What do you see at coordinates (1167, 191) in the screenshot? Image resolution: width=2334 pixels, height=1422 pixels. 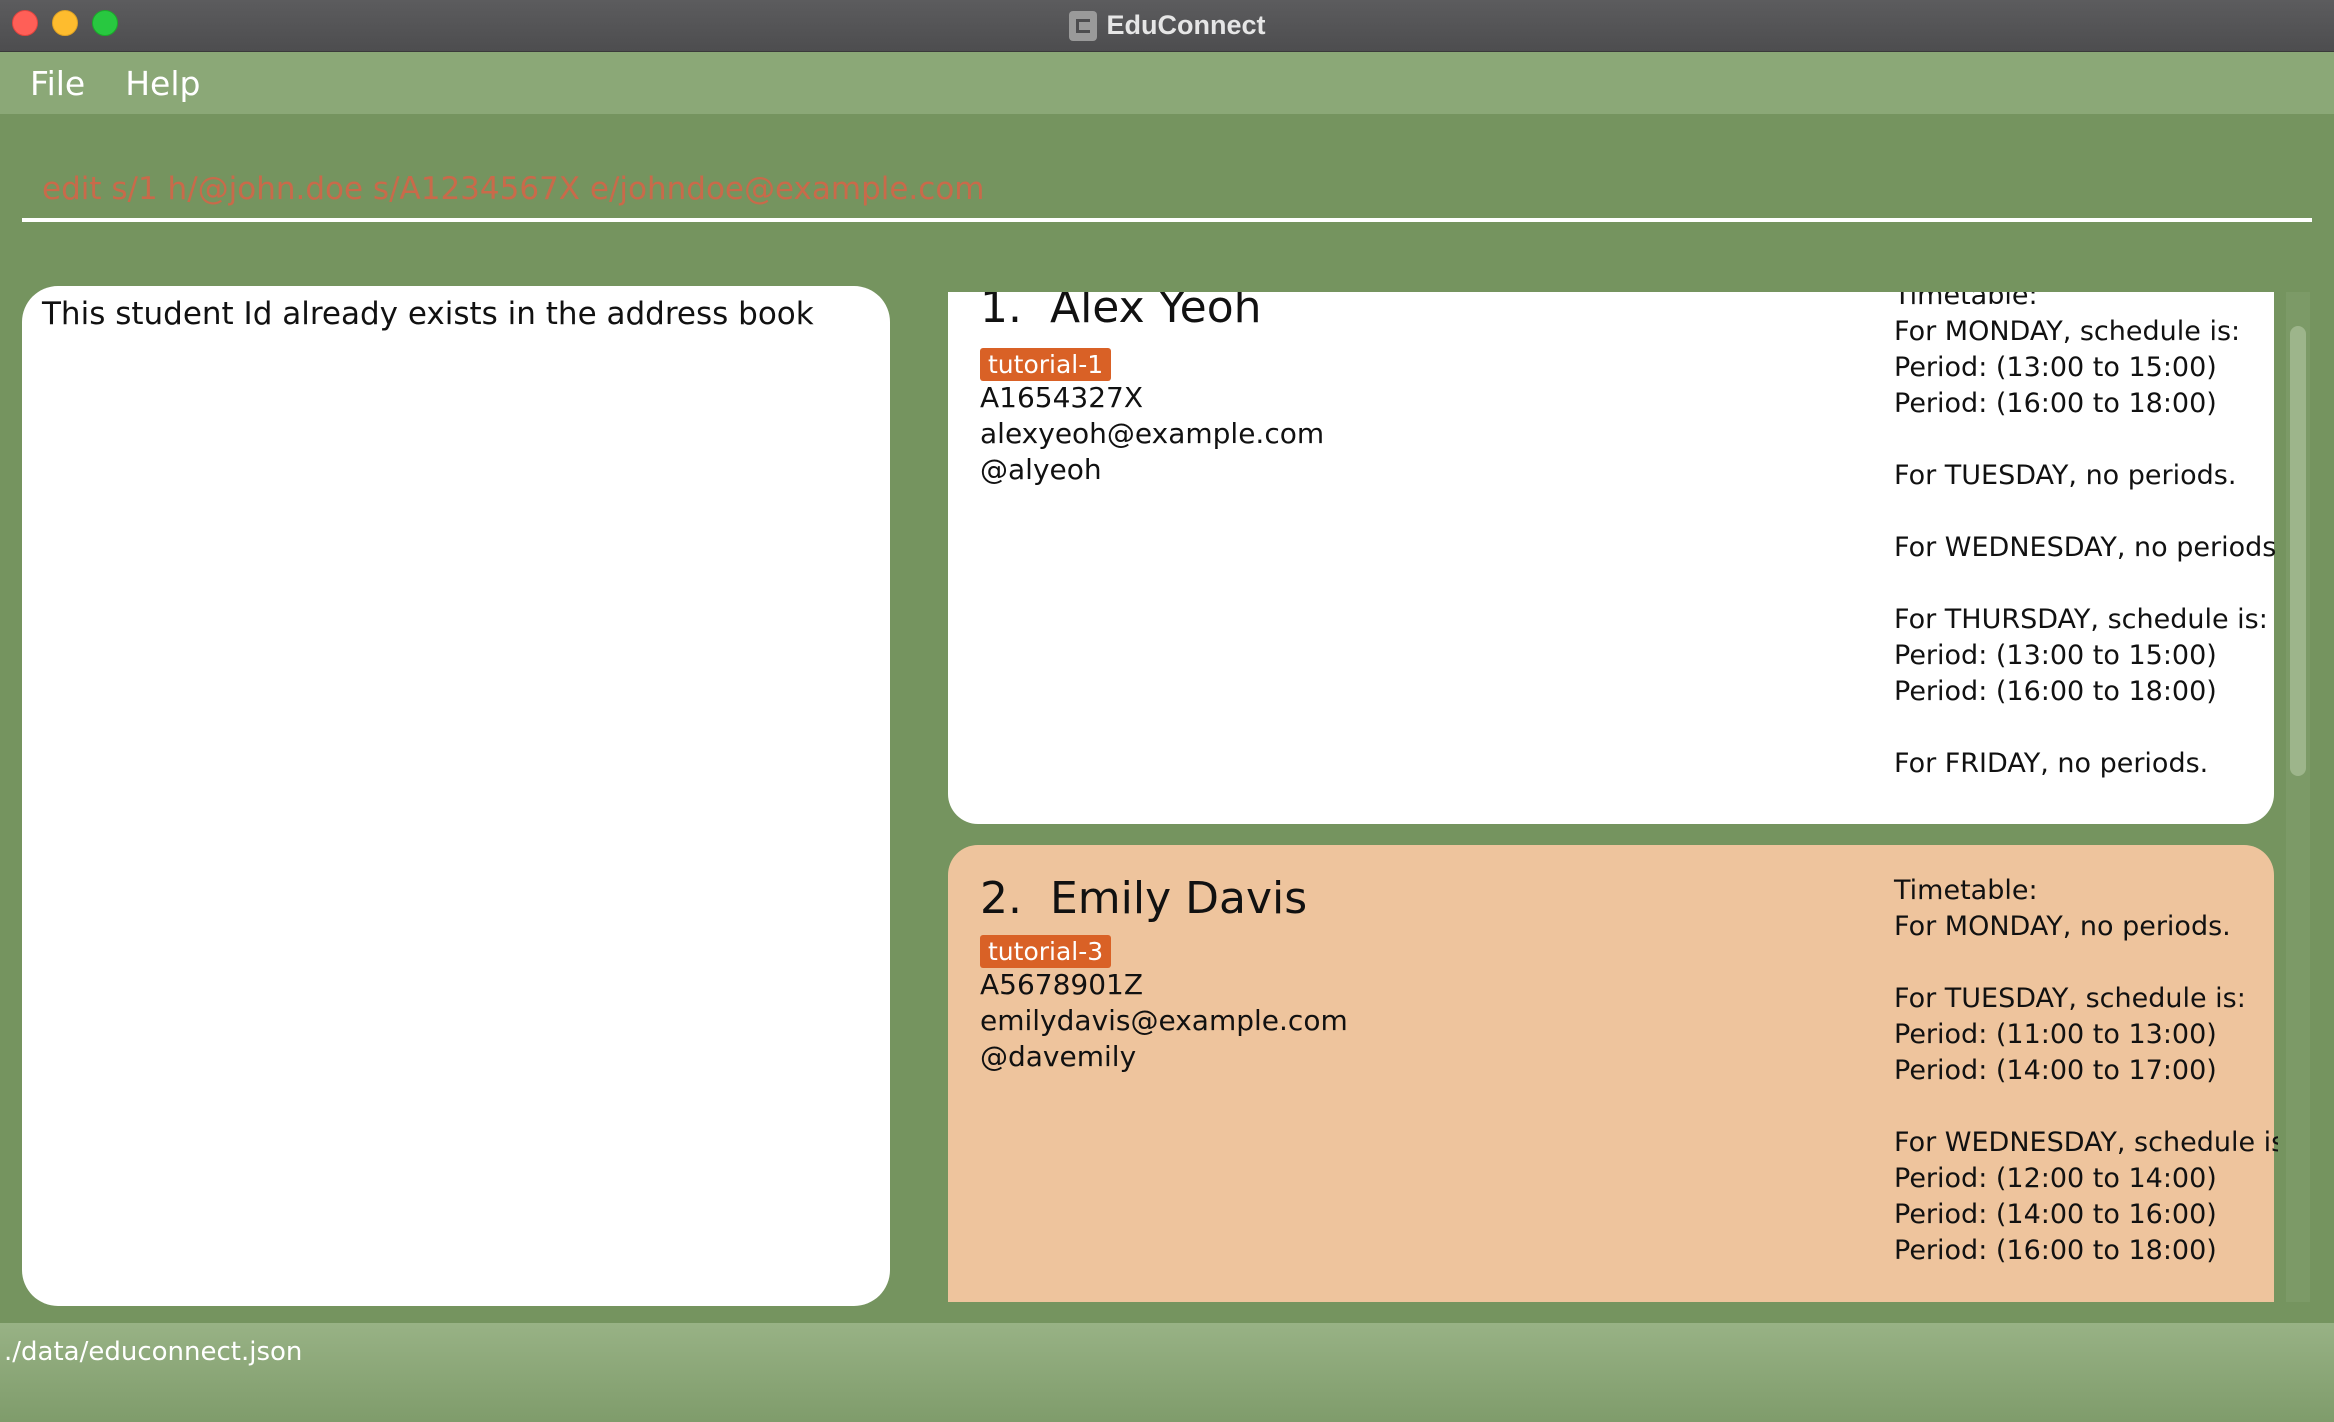 I see `command-input` at bounding box center [1167, 191].